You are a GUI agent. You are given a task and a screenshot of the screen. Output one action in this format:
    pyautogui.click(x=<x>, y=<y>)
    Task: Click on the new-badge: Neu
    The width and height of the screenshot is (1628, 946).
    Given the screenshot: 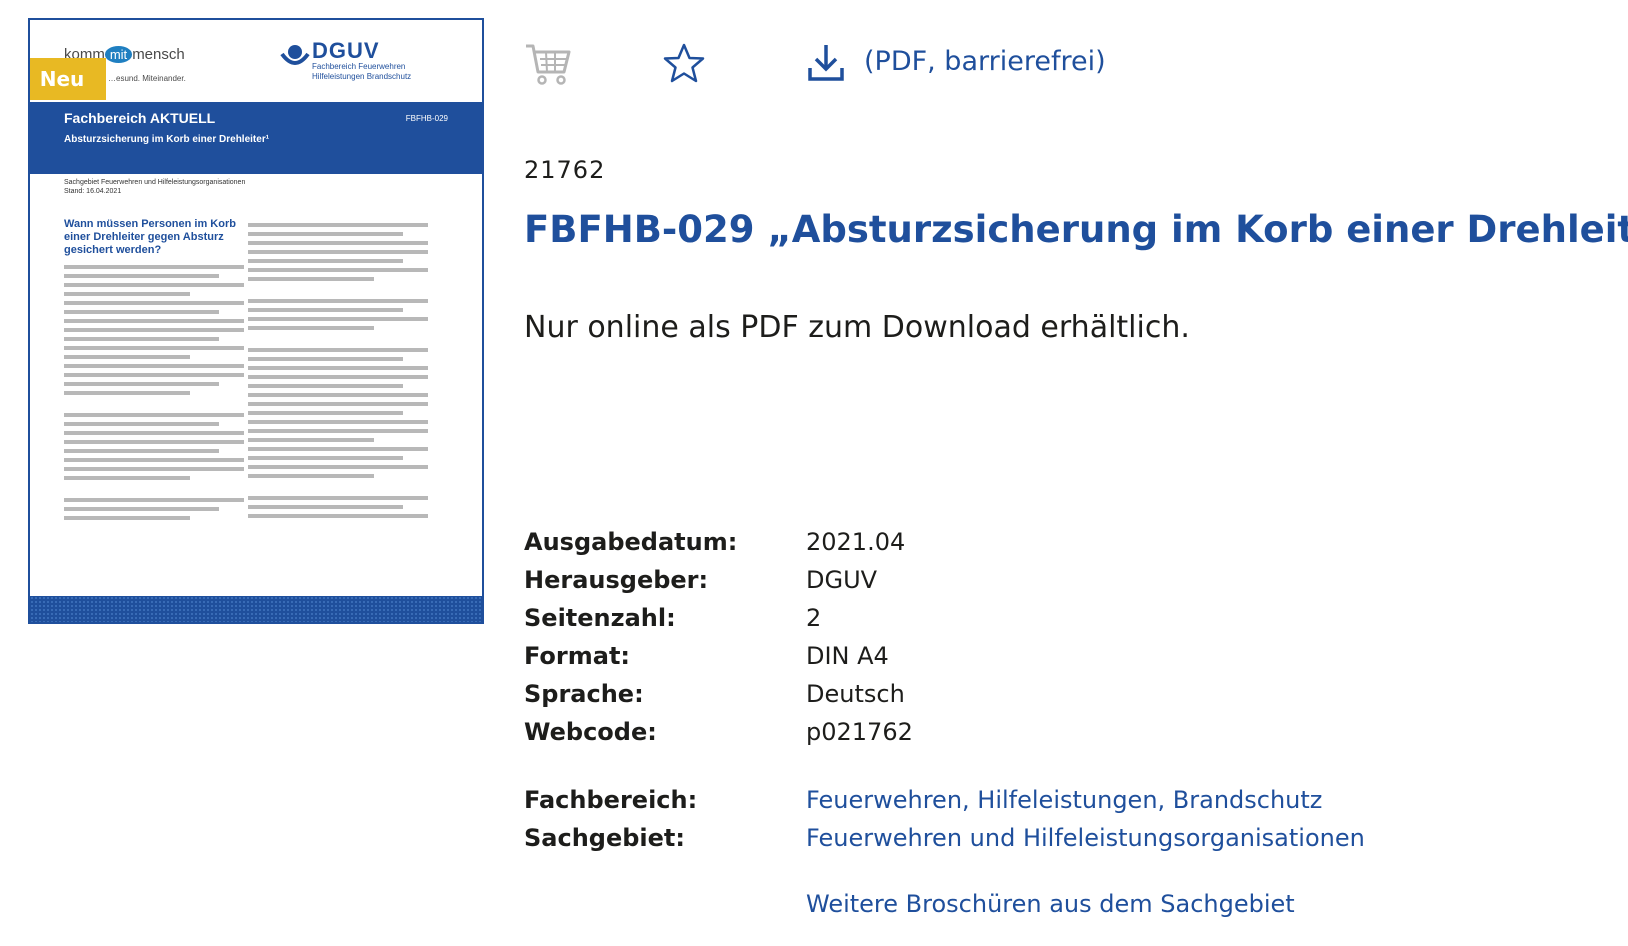 What is the action you would take?
    pyautogui.click(x=68, y=79)
    